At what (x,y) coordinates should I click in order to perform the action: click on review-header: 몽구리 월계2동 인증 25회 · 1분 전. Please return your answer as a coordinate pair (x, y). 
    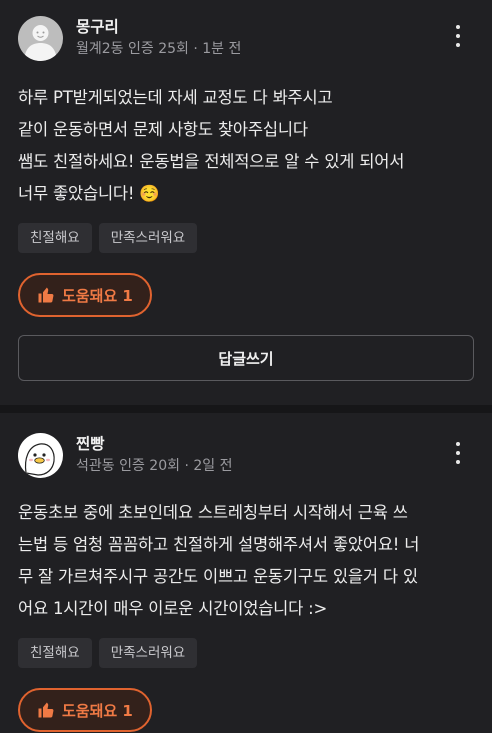
    Looking at the image, I should click on (246, 38).